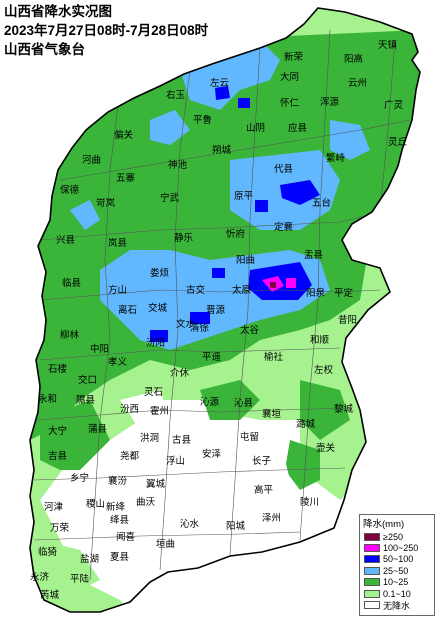  What do you see at coordinates (249, 437) in the screenshot?
I see `county-label: 屯留` at bounding box center [249, 437].